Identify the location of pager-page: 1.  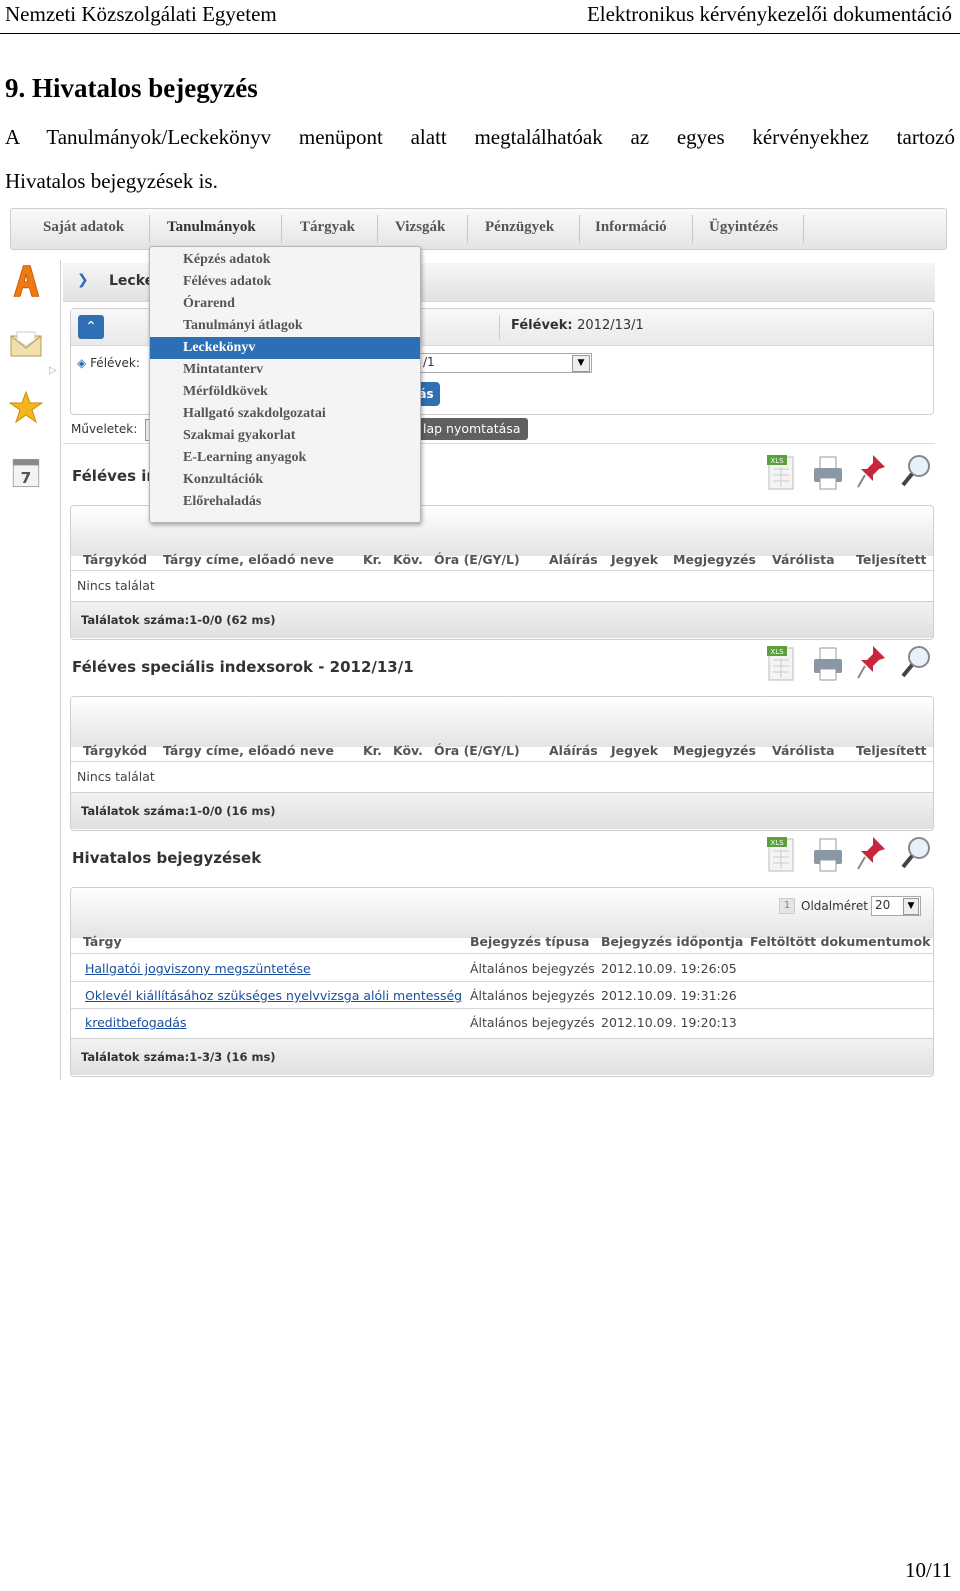
(787, 906).